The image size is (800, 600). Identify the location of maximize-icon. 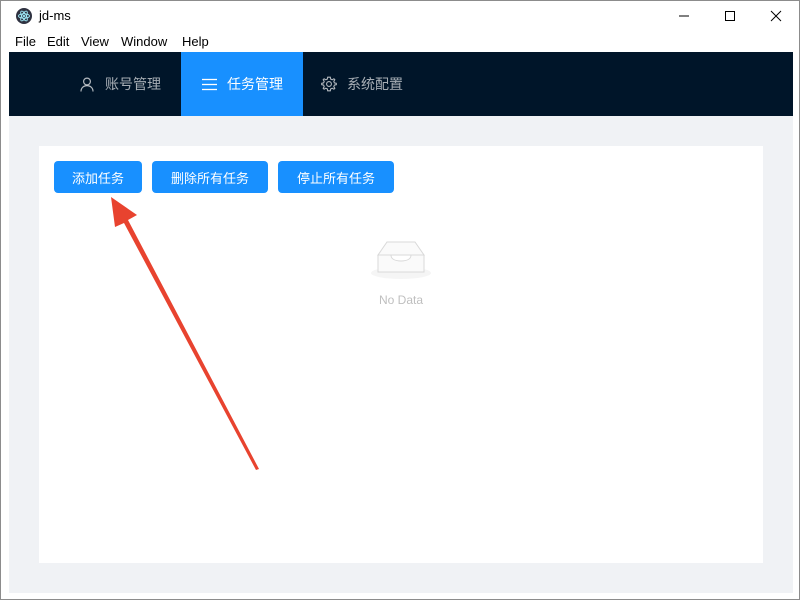
(730, 16).